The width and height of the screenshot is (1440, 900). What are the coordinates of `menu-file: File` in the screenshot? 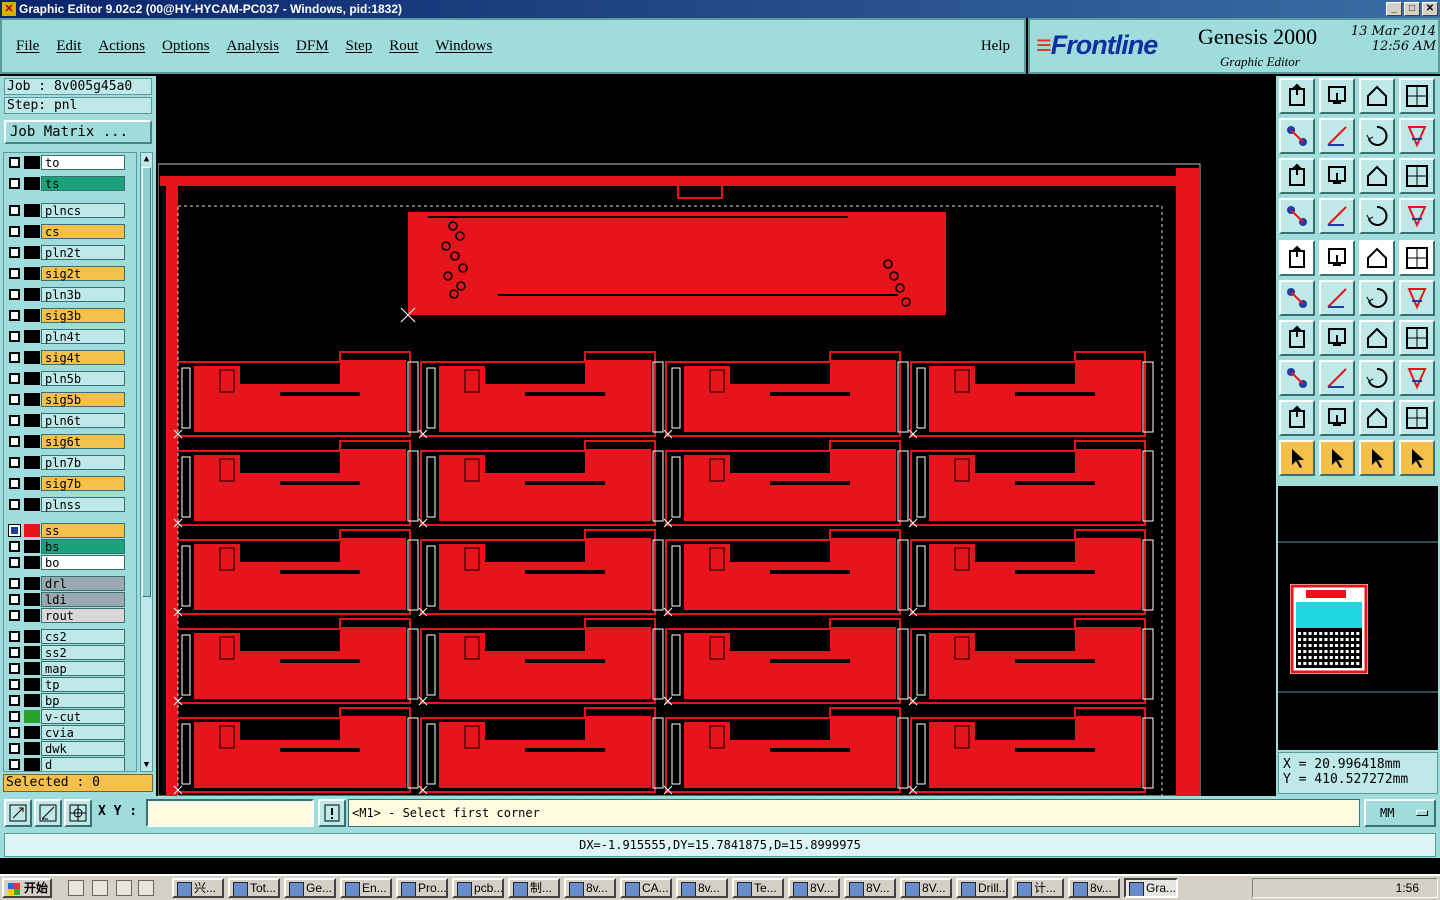 It's located at (27, 46).